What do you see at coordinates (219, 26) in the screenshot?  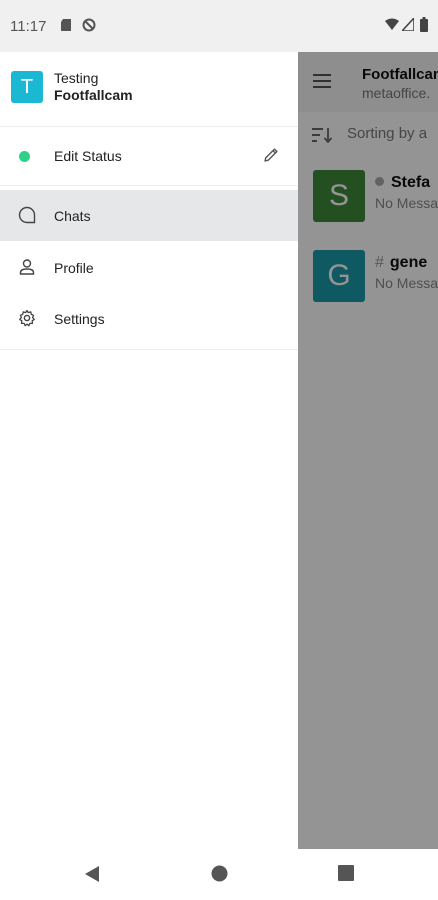 I see `system-status-bar: 11:17` at bounding box center [219, 26].